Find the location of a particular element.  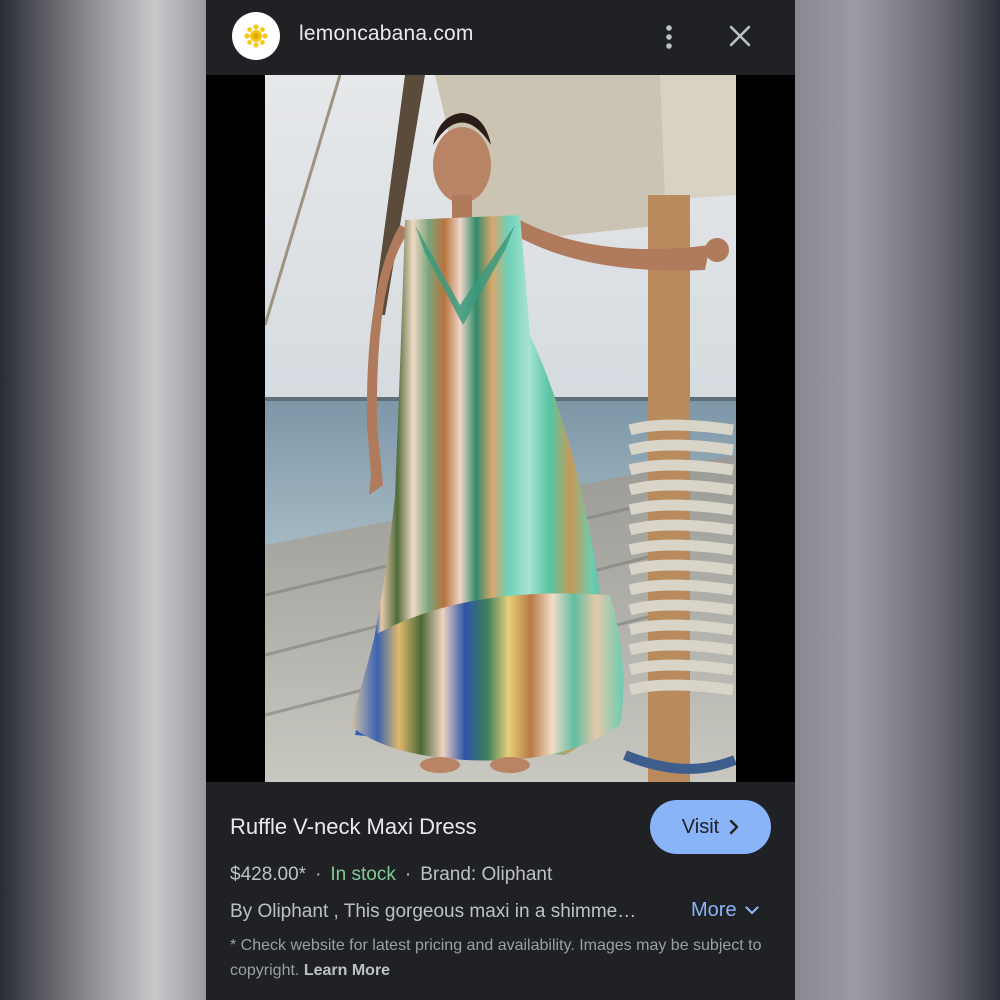

more-options-button is located at coordinates (669, 37).